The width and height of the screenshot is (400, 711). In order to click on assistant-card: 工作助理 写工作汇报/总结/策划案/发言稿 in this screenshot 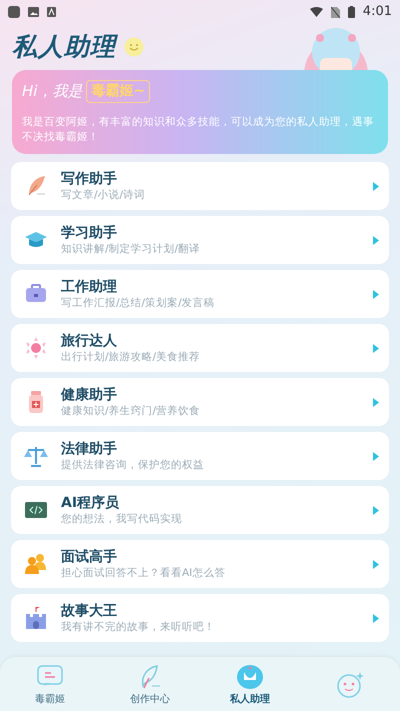, I will do `click(200, 294)`.